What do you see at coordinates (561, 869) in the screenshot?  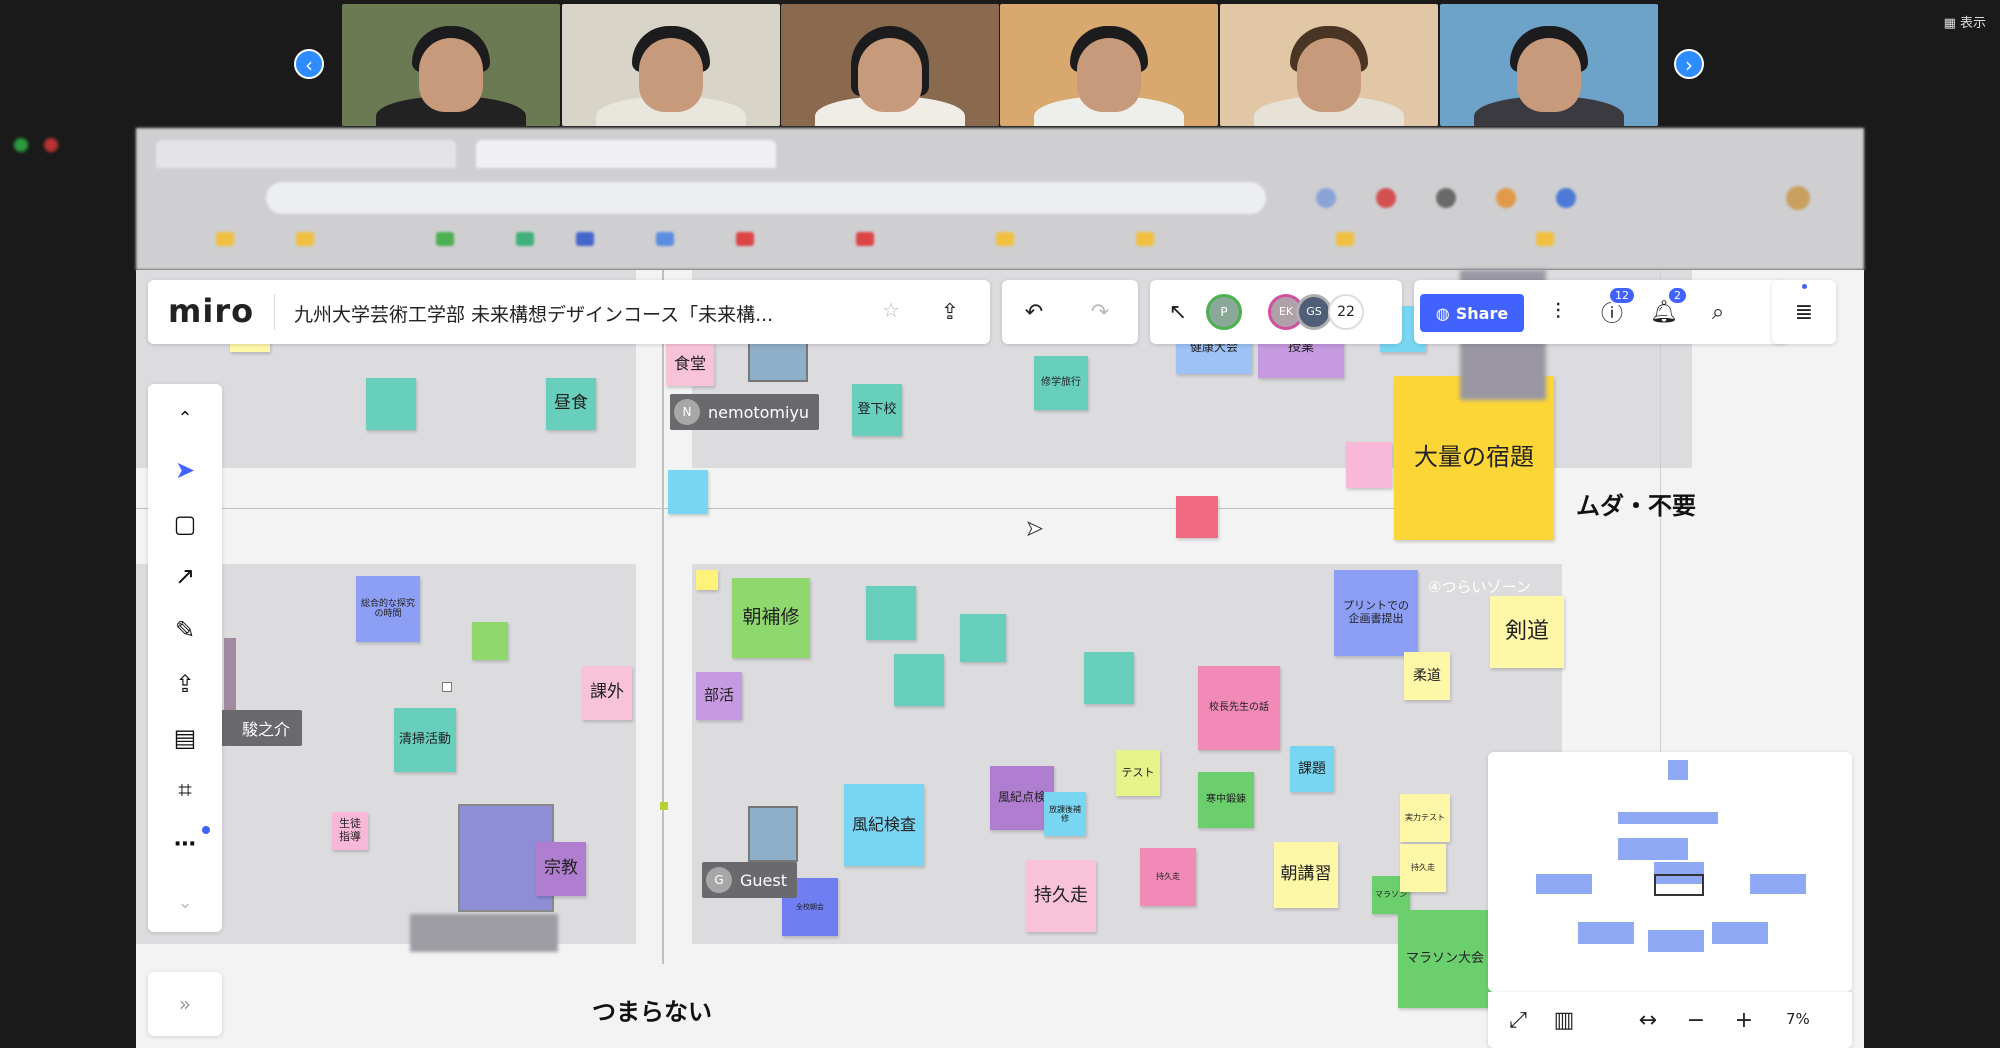 I see `sticky-note: 宗教` at bounding box center [561, 869].